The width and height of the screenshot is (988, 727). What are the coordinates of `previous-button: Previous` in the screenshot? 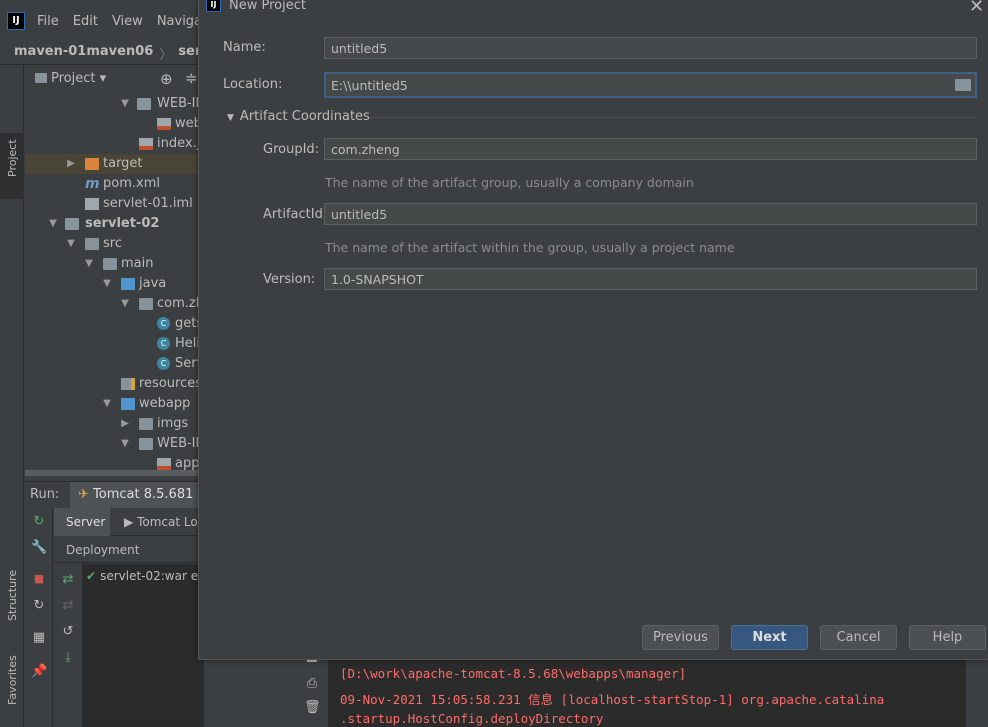 It's located at (680, 637).